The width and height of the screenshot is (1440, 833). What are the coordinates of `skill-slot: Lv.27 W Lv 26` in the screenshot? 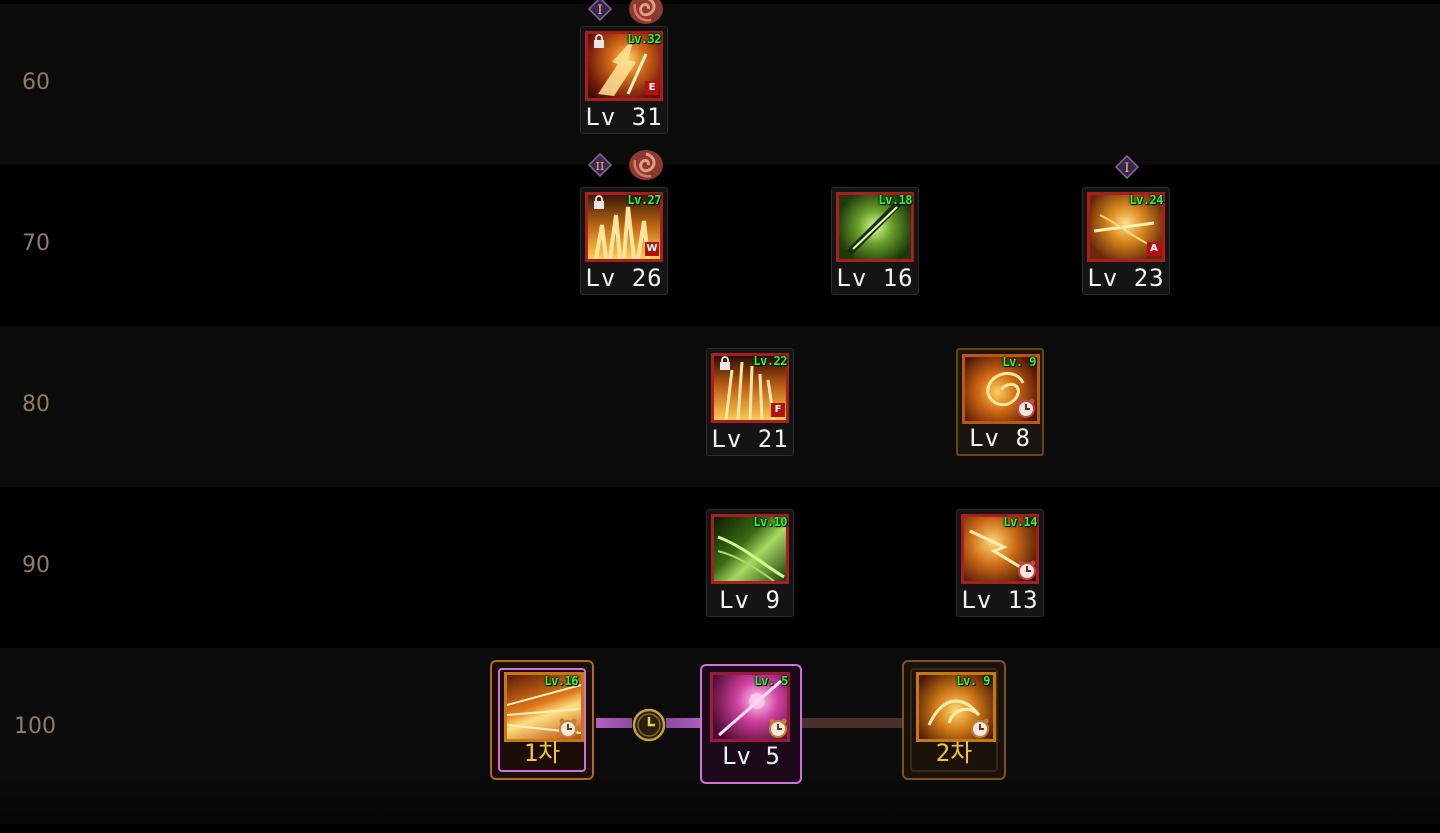 It's located at (624, 241).